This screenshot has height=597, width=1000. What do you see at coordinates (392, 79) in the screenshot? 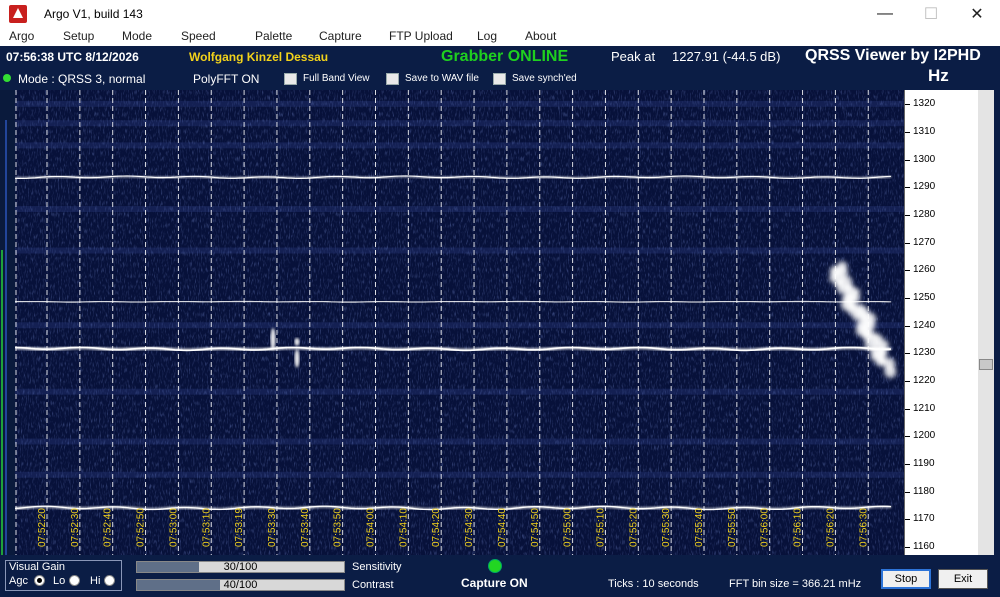
I see `save-wav-checkbox` at bounding box center [392, 79].